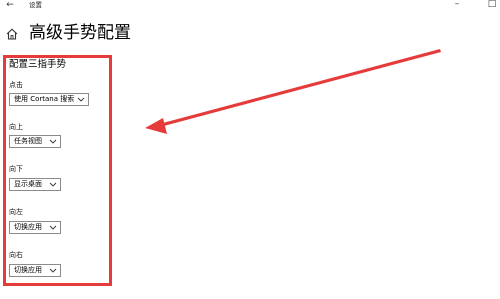 The height and width of the screenshot is (299, 500). I want to click on swipe-down-label: 向下, so click(16, 169).